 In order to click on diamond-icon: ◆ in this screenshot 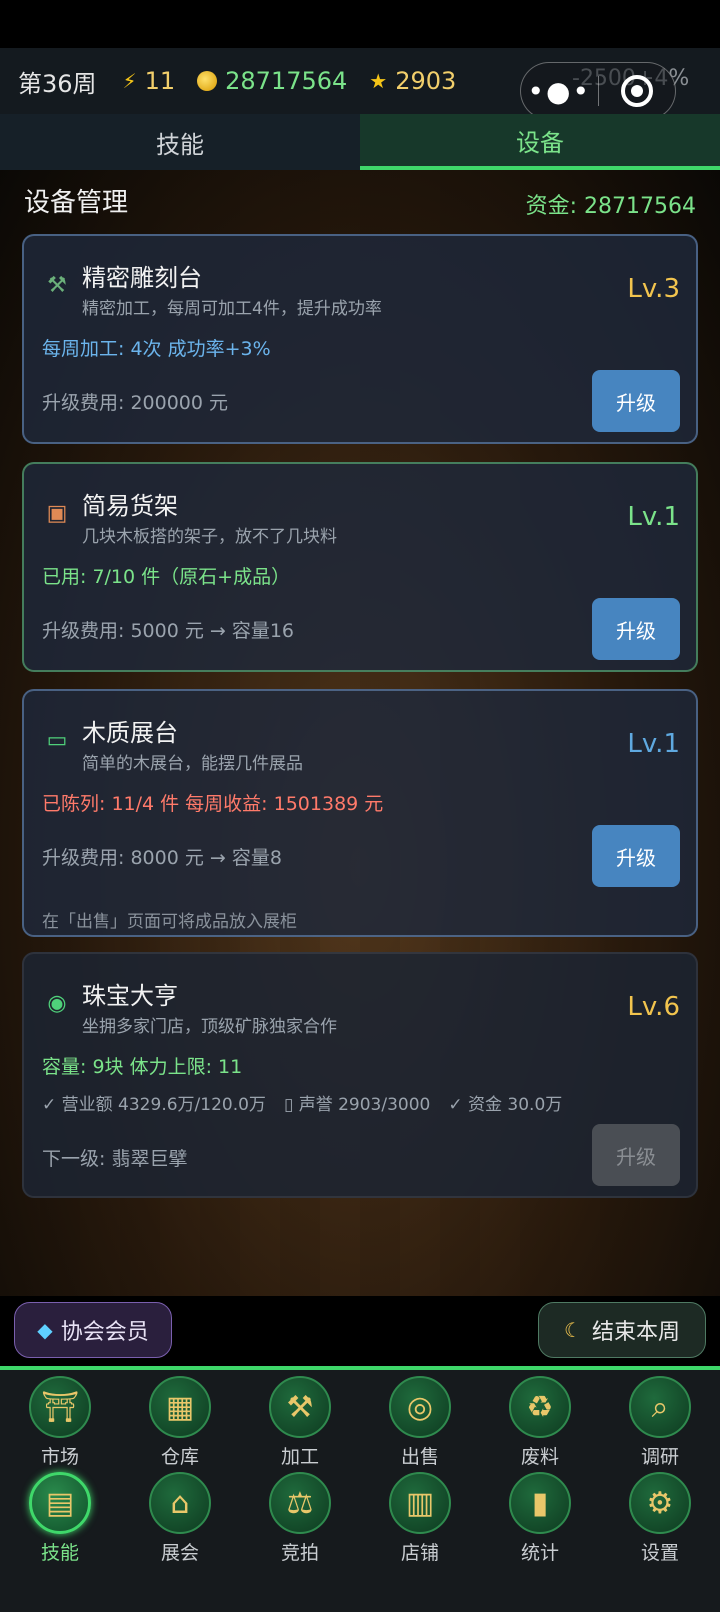, I will do `click(45, 1330)`.